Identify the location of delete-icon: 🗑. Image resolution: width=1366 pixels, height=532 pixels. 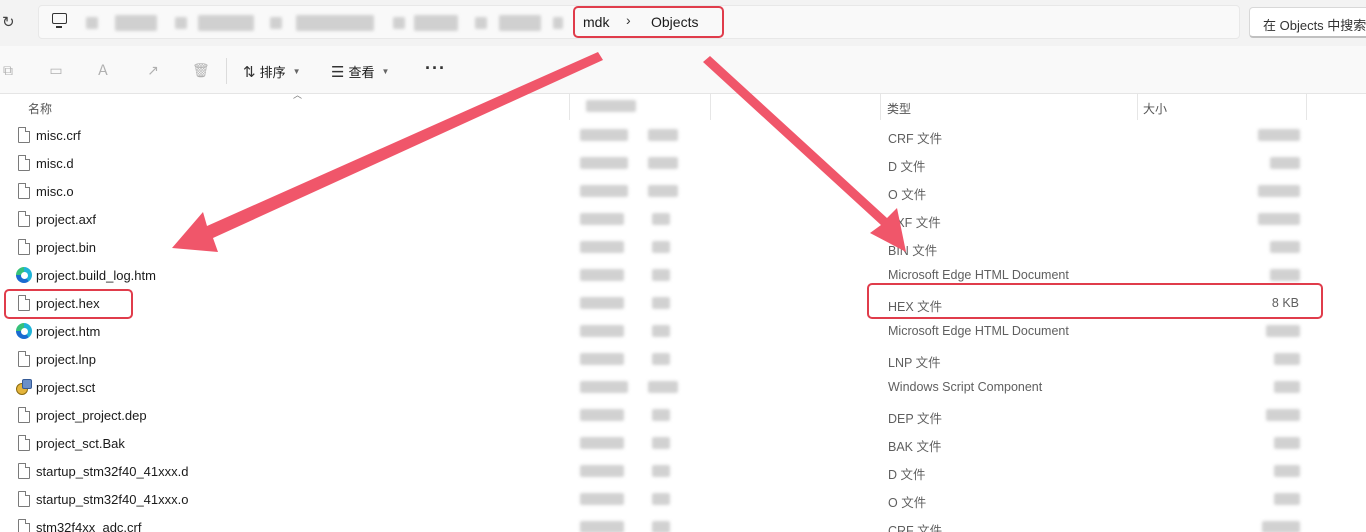
(201, 70).